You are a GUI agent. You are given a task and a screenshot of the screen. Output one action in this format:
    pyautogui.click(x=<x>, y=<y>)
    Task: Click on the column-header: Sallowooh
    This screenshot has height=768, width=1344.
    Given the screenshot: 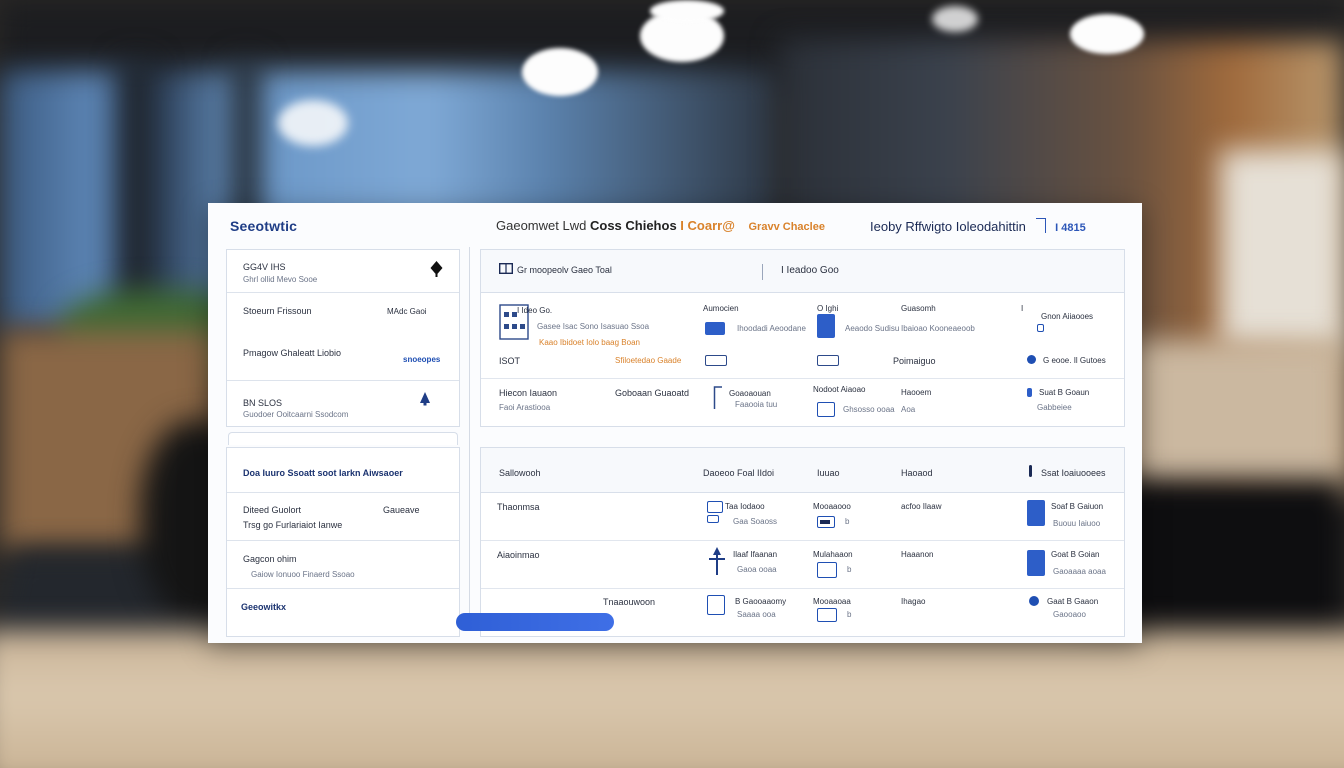 What is the action you would take?
    pyautogui.click(x=520, y=473)
    